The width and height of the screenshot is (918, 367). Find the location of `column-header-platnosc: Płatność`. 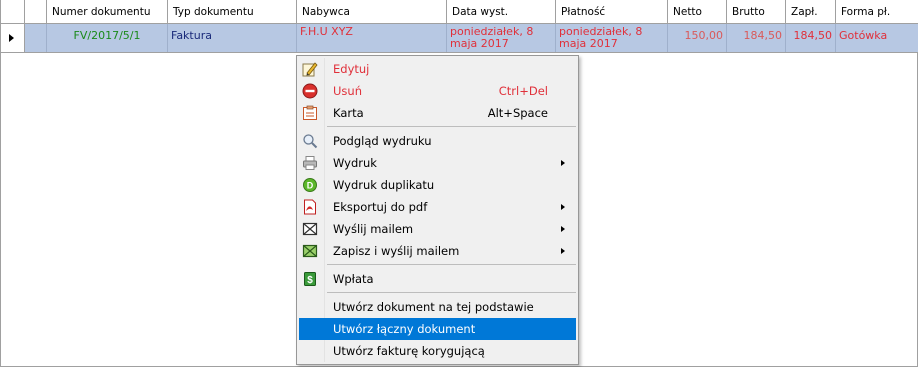

column-header-platnosc: Płatność is located at coordinates (612, 11).